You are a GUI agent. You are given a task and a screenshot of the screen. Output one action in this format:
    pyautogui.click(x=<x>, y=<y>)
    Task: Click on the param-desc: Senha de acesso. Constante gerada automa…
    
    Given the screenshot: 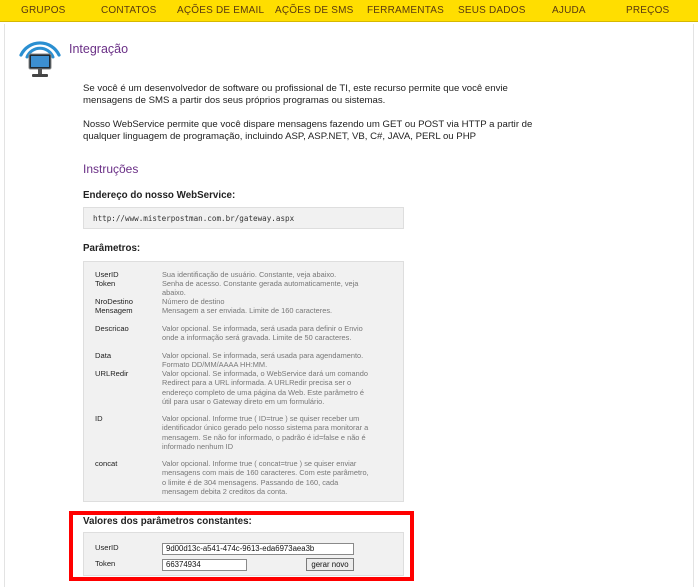 What is the action you would take?
    pyautogui.click(x=260, y=288)
    